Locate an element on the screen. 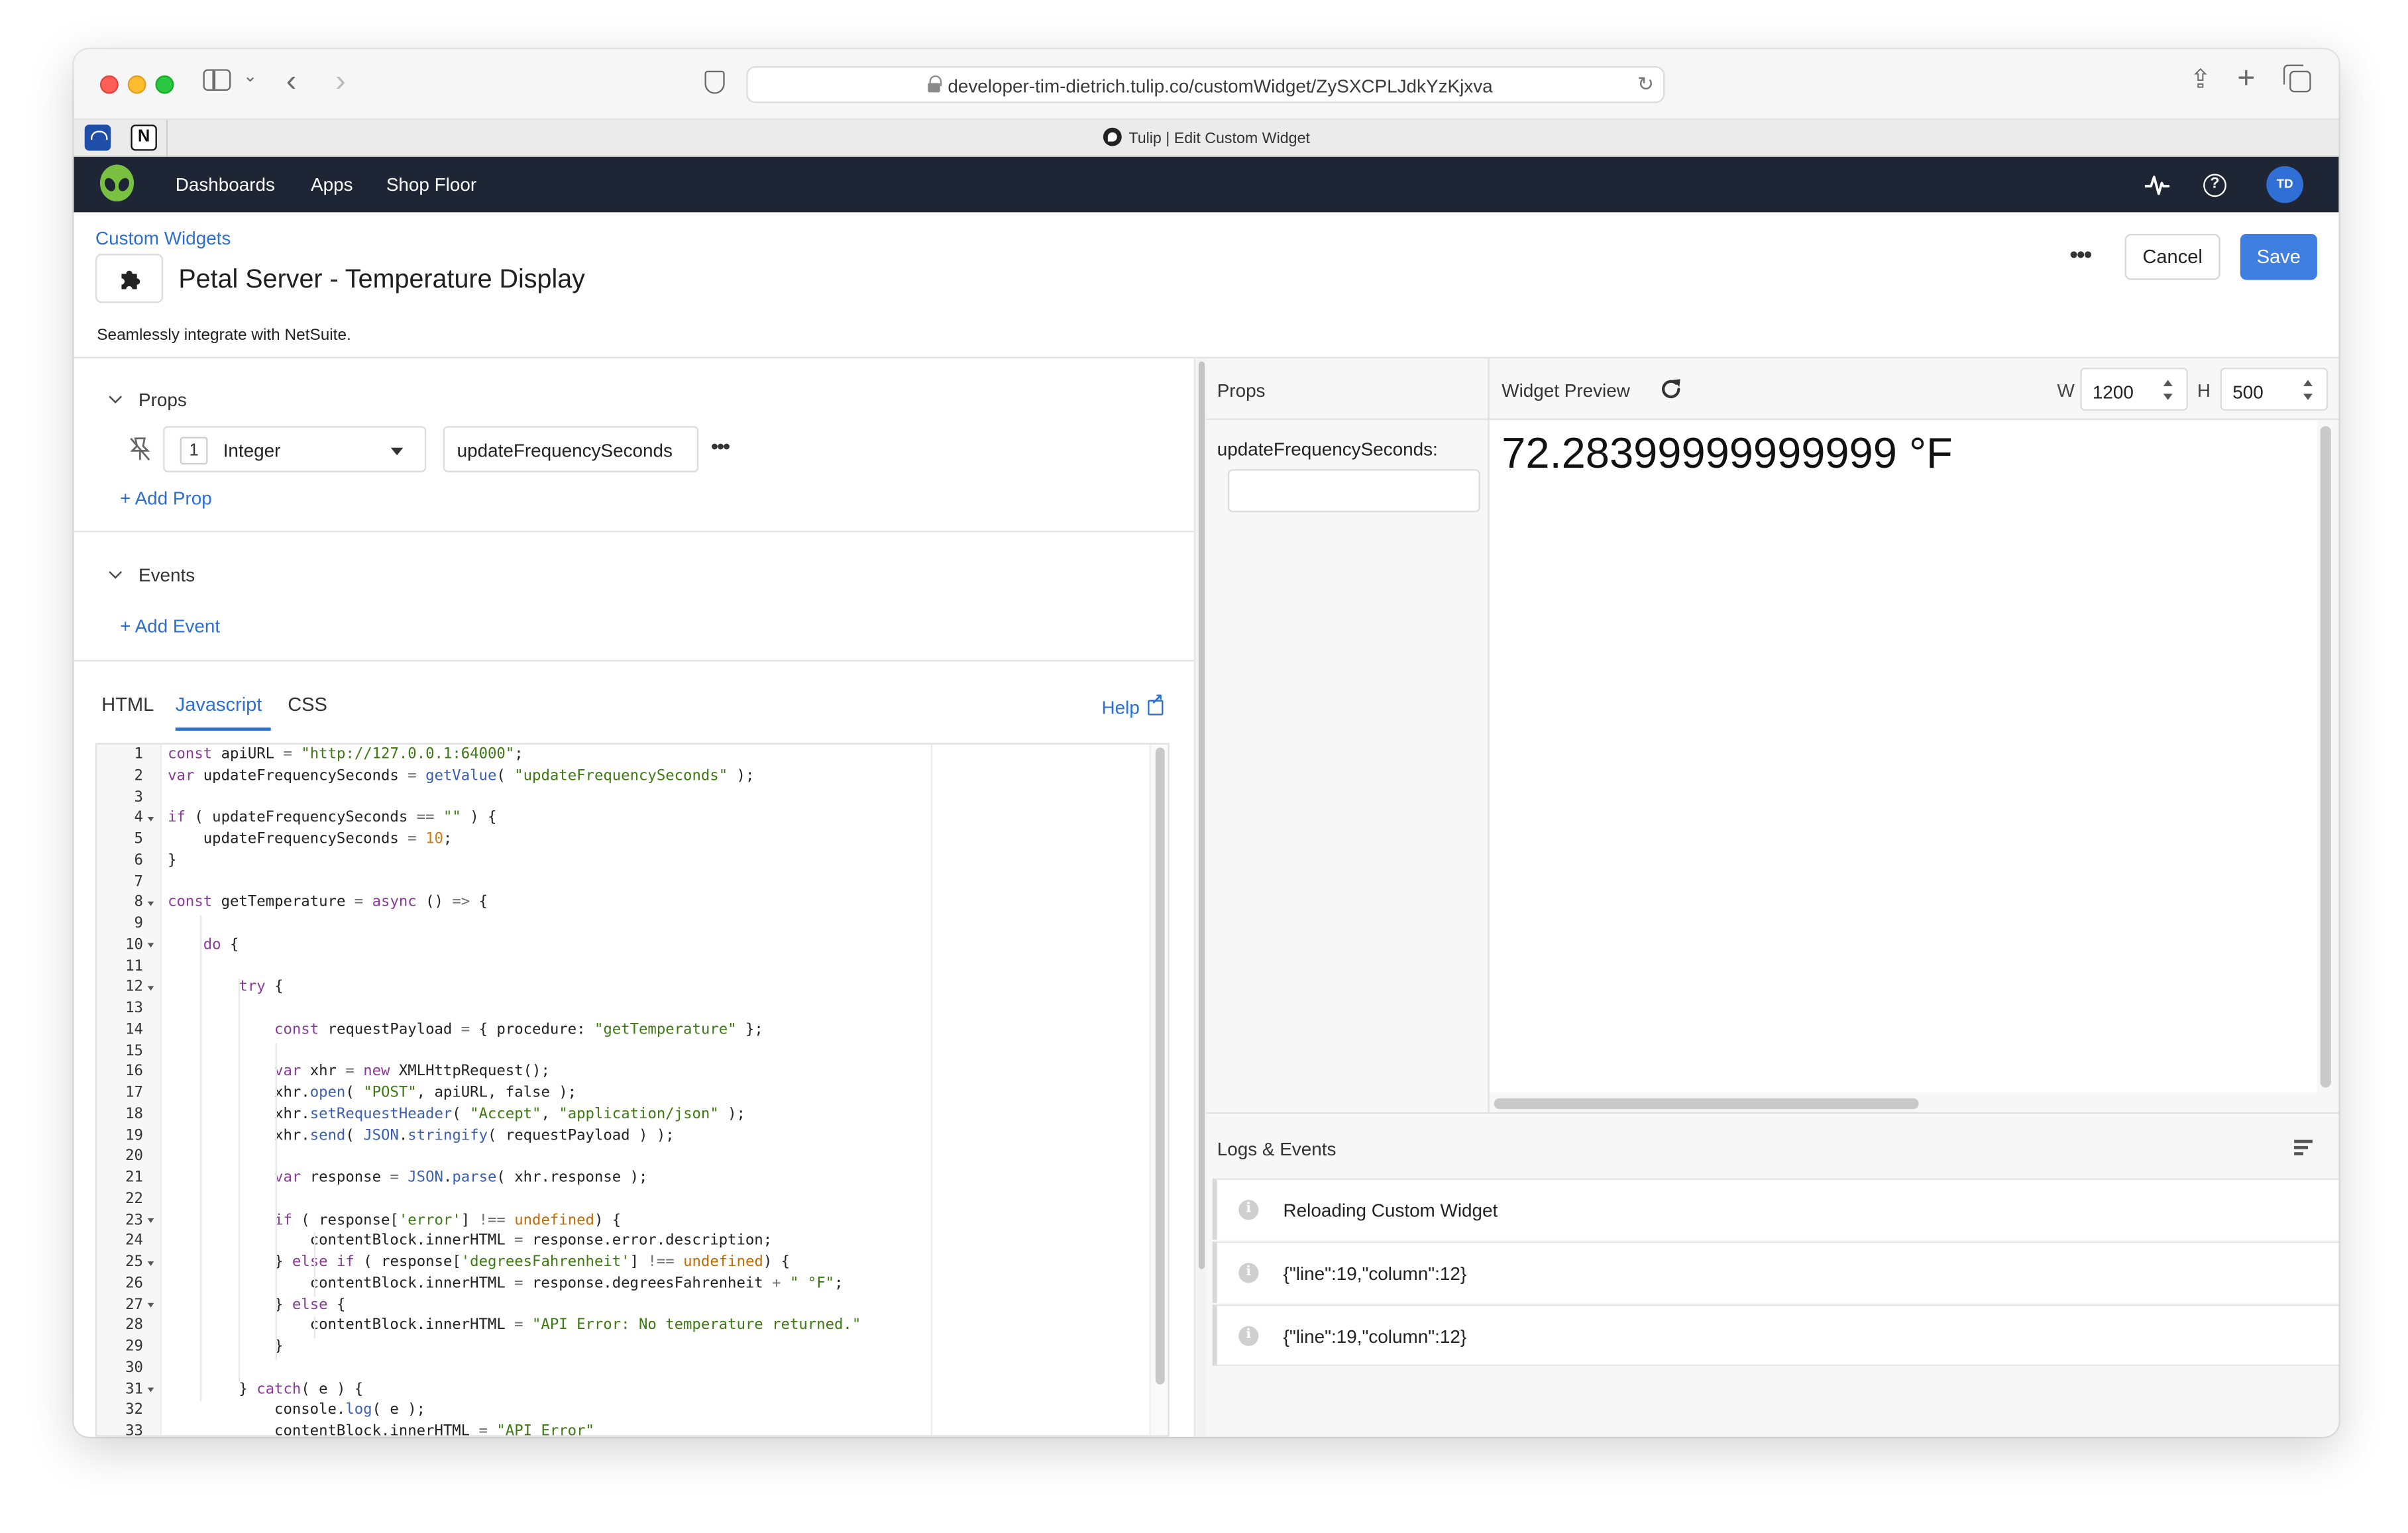 This screenshot has width=2408, height=1533. breadcrumb: Custom Widgets is located at coordinates (163, 239).